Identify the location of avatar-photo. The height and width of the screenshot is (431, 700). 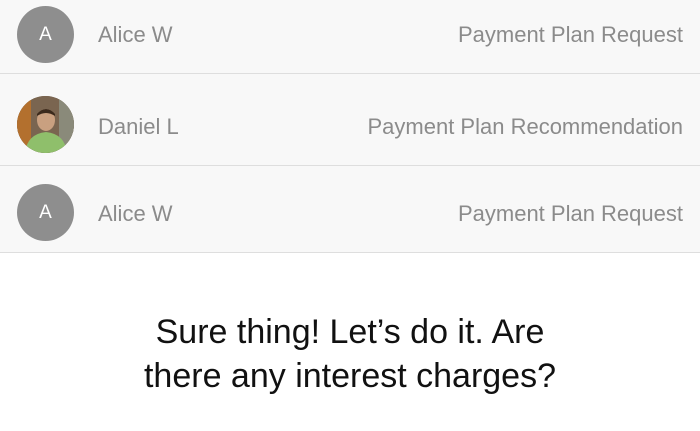
(45, 124).